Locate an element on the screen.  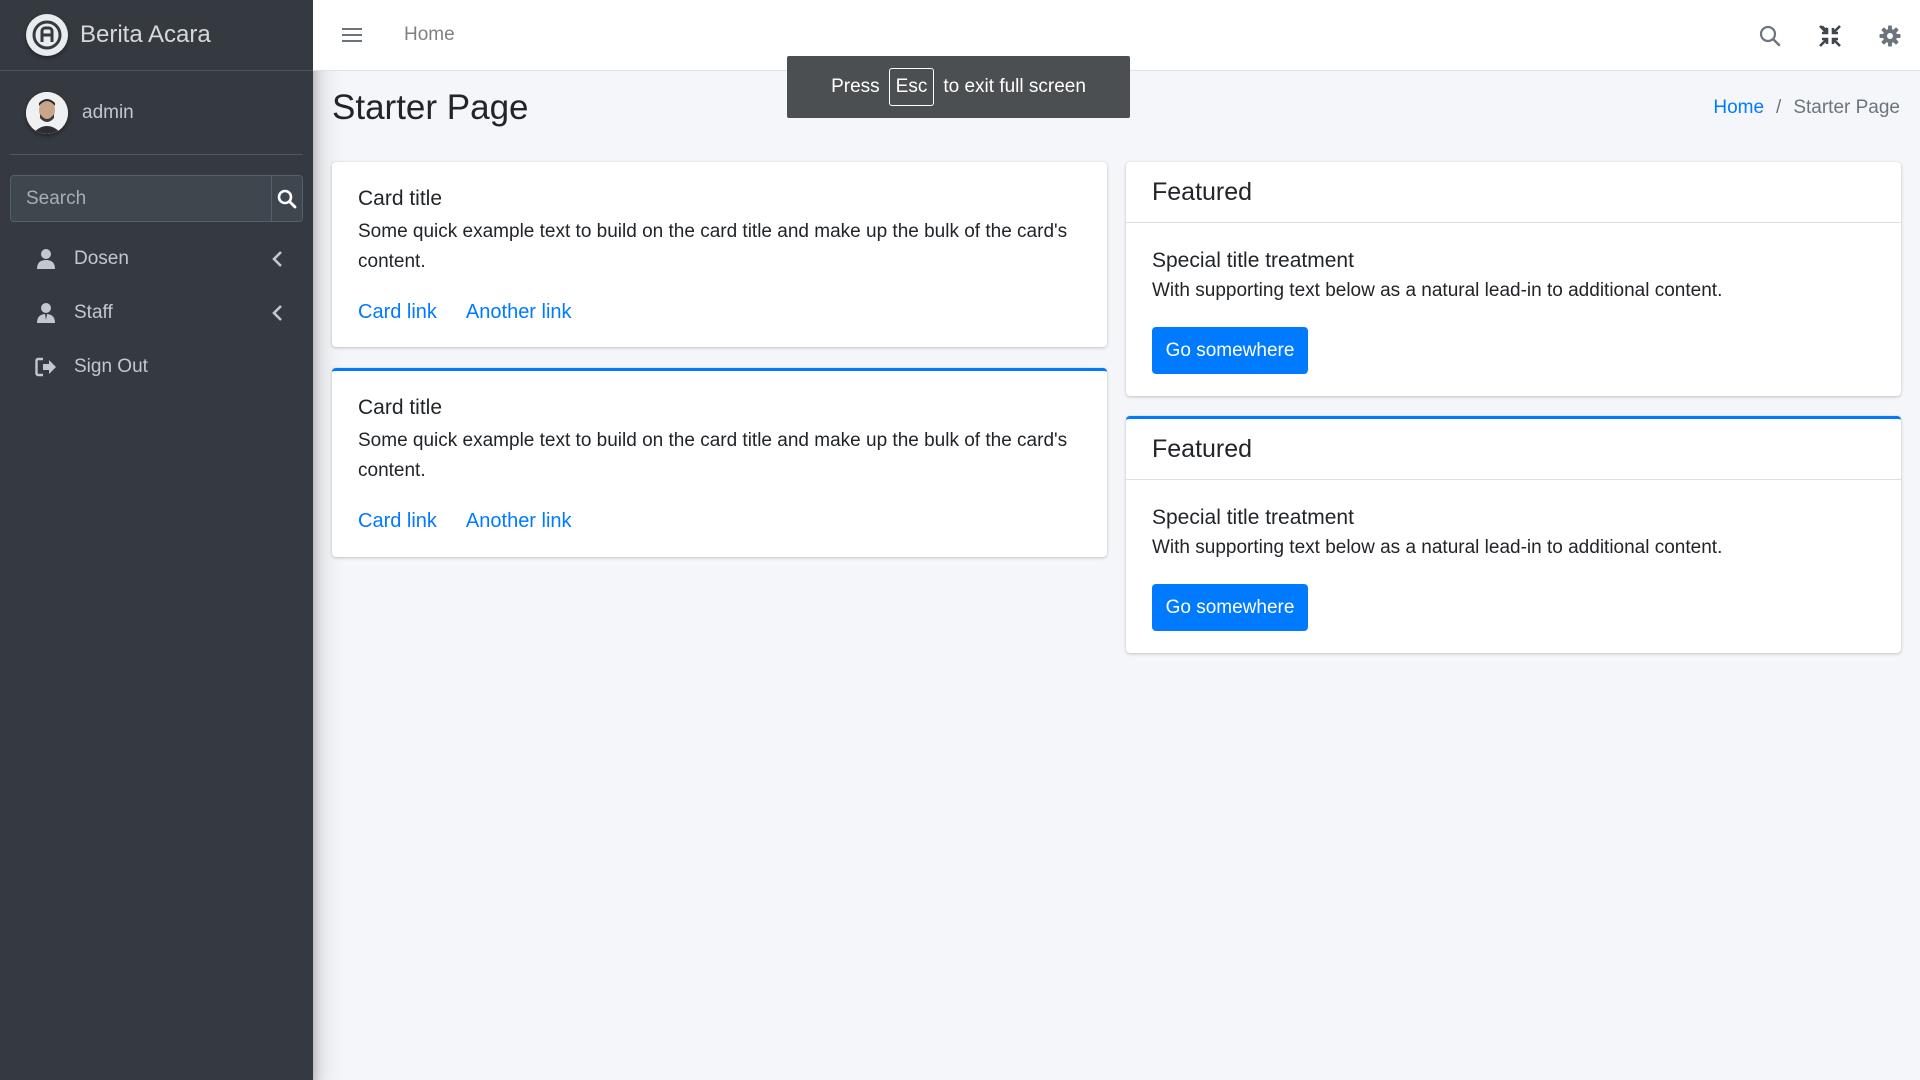
brand-logo-icon is located at coordinates (47, 35).